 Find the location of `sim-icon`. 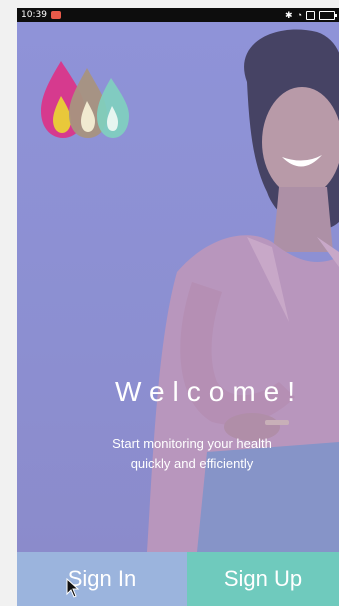

sim-icon is located at coordinates (310, 15).